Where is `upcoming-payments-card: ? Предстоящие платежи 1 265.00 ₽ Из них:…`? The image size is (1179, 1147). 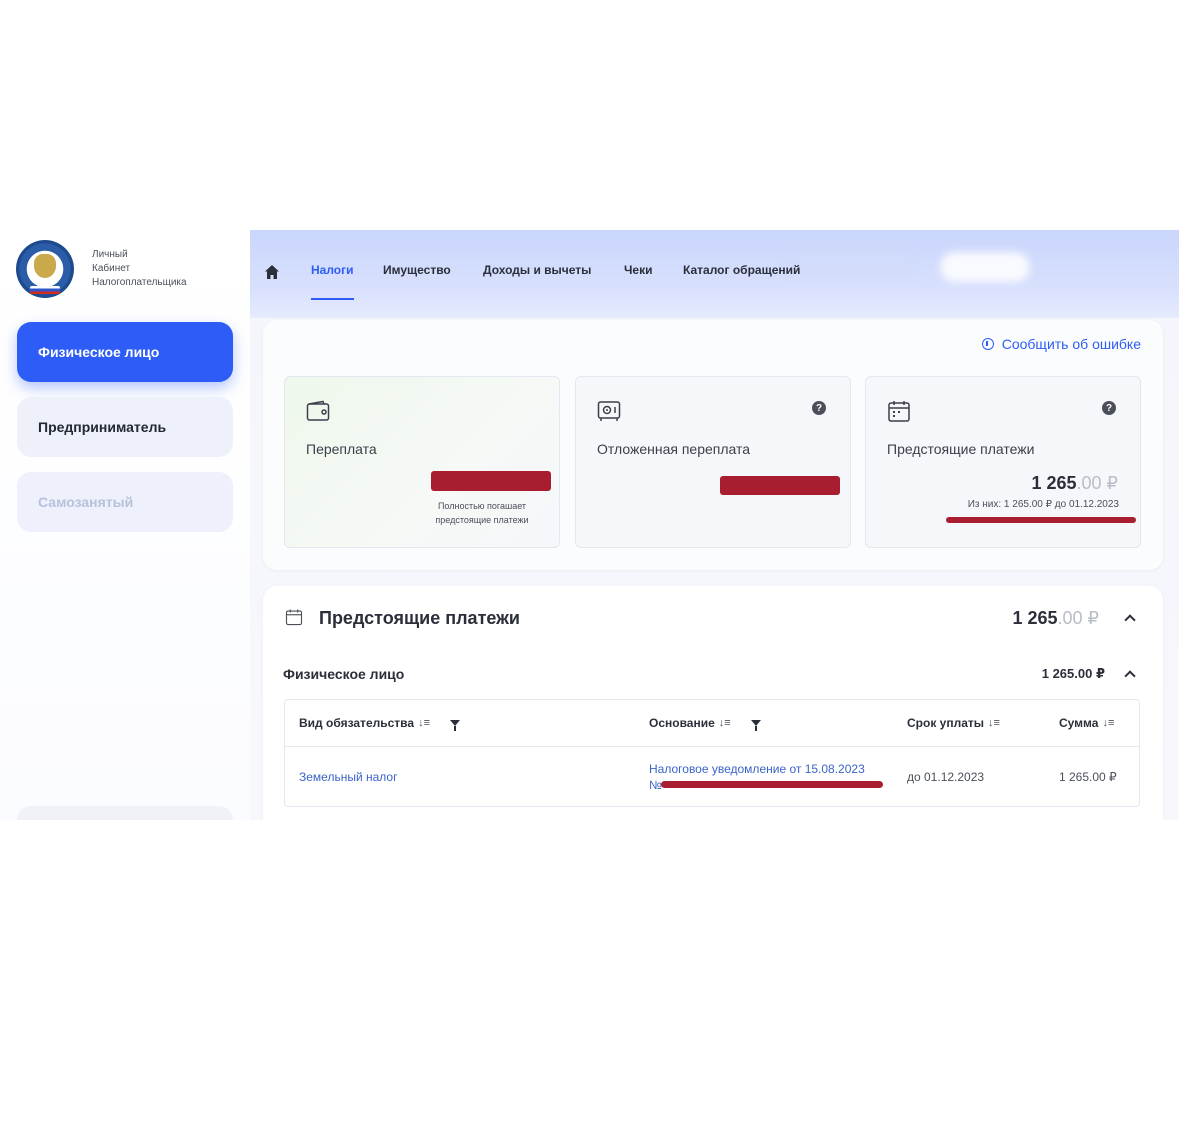 upcoming-payments-card: ? Предстоящие платежи 1 265.00 ₽ Из них:… is located at coordinates (1003, 462).